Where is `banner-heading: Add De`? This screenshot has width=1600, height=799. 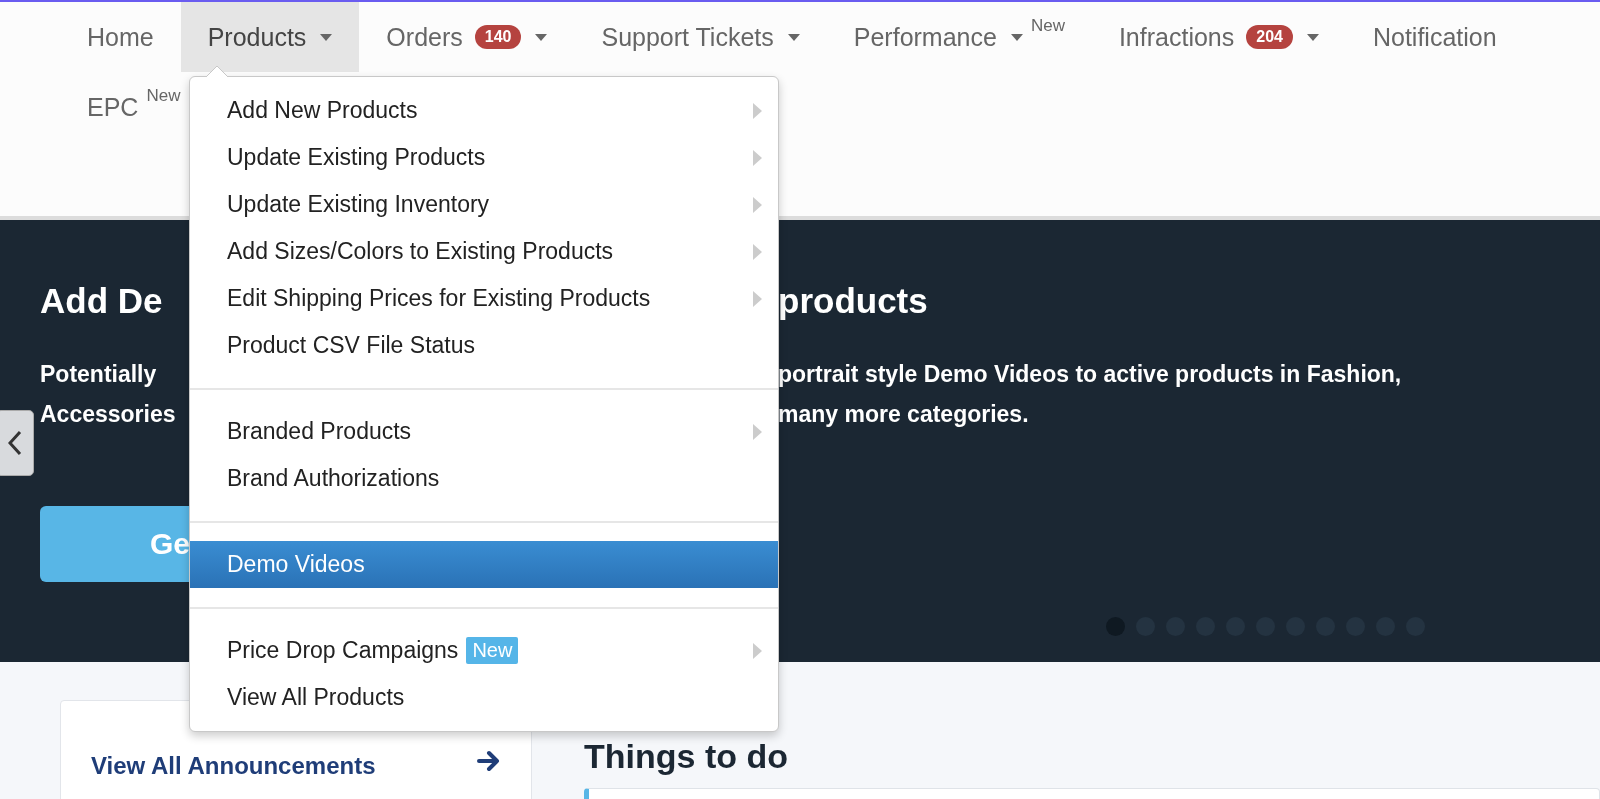 banner-heading: Add De is located at coordinates (101, 301).